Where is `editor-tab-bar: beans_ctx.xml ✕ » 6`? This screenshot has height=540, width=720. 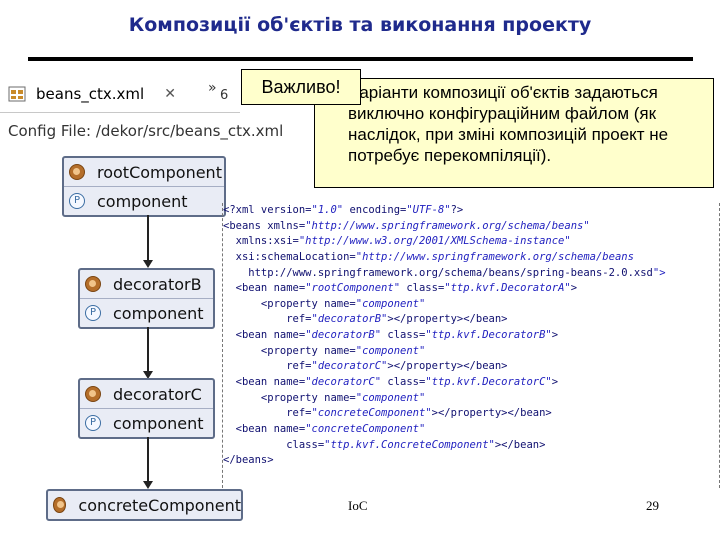
editor-tab-bar: beans_ctx.xml ✕ » 6 is located at coordinates (120, 92).